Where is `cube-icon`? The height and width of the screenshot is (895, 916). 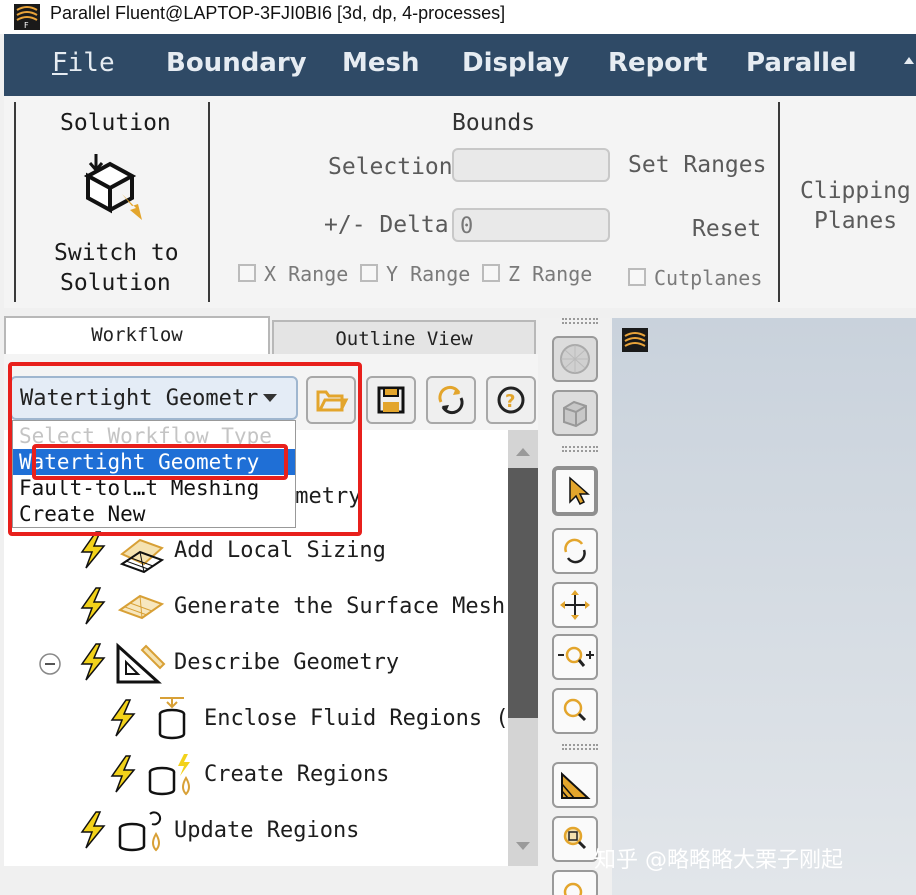
cube-icon is located at coordinates (575, 414).